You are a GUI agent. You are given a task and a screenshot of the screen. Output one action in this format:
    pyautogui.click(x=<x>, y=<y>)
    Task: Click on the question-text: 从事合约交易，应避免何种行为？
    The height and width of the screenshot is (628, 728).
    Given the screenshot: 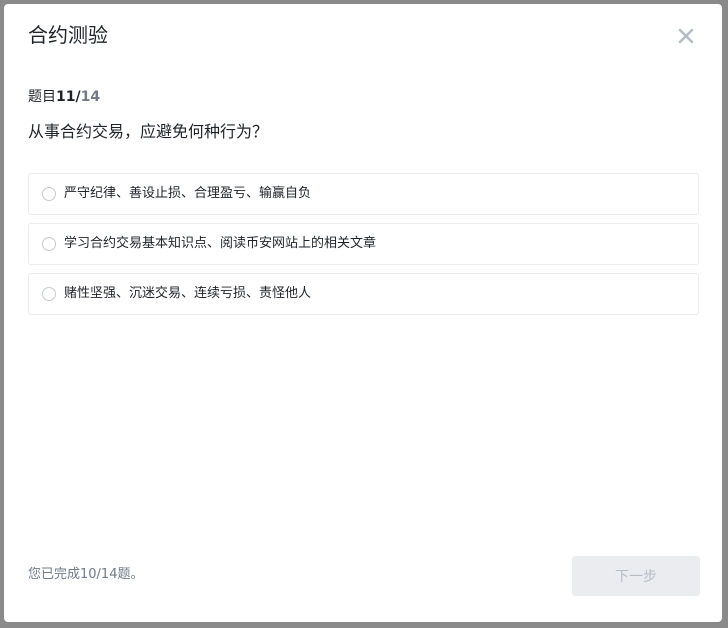 What is the action you would take?
    pyautogui.click(x=148, y=131)
    